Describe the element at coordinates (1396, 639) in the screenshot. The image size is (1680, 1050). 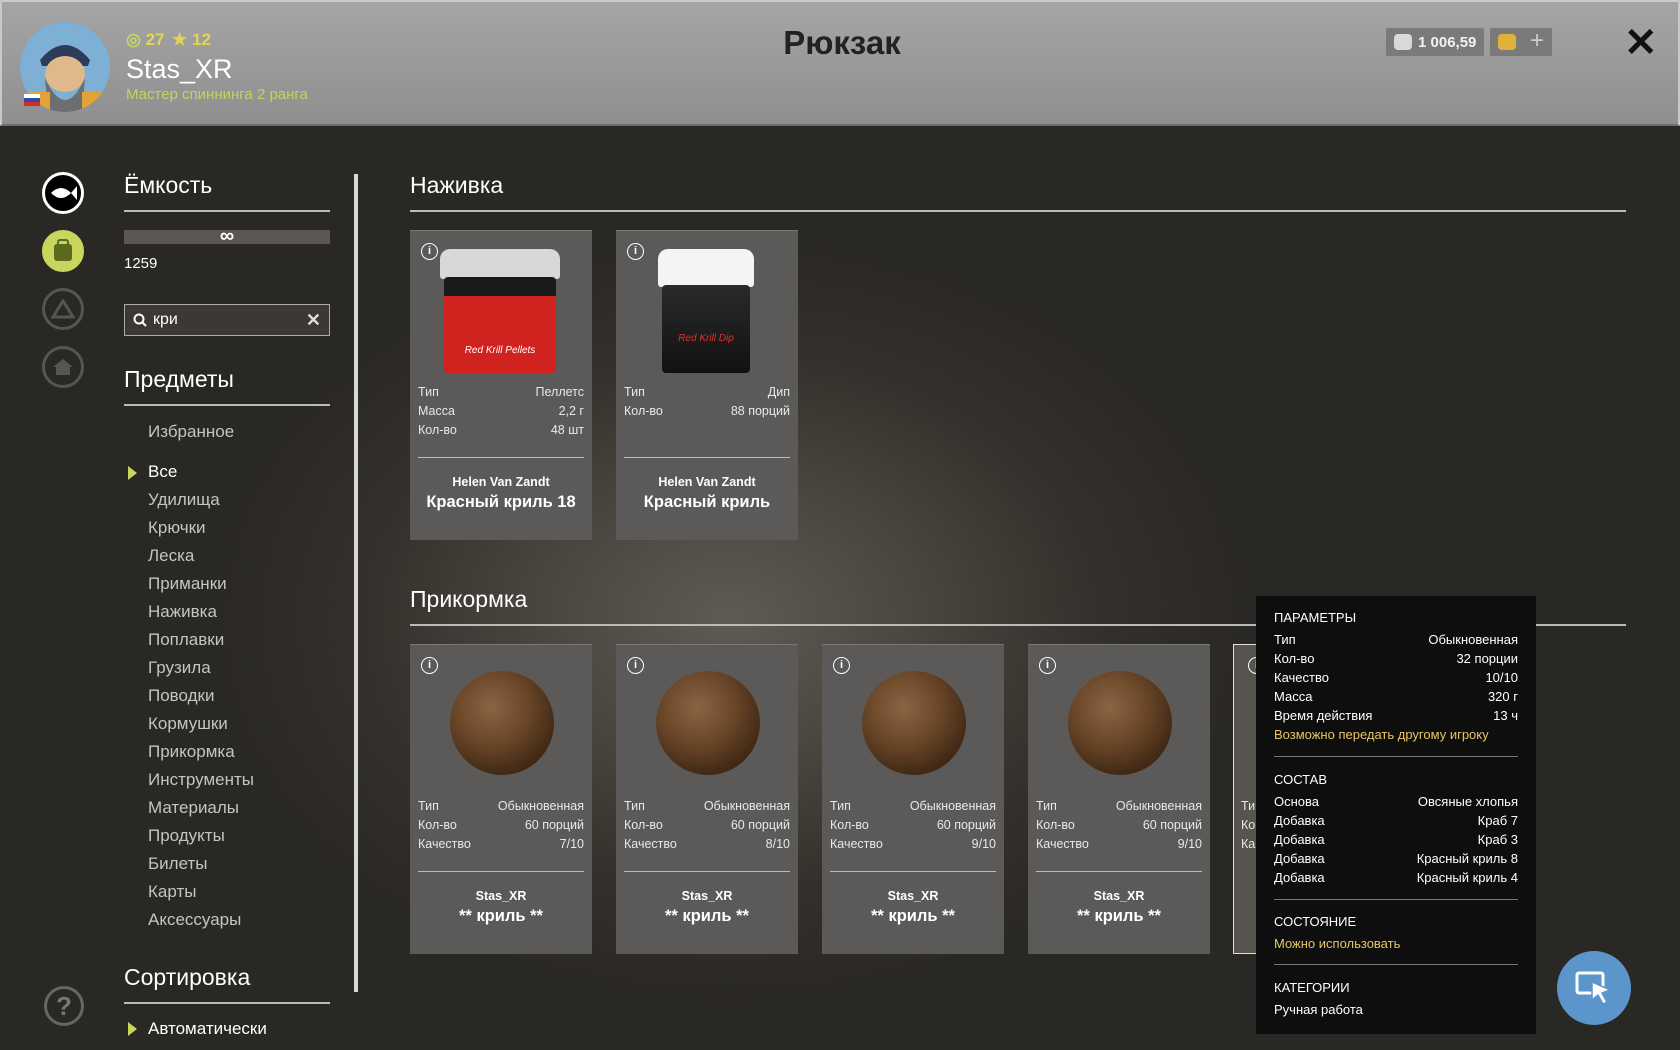
I see `tooltip-row: Тип Обыкновенная` at that location.